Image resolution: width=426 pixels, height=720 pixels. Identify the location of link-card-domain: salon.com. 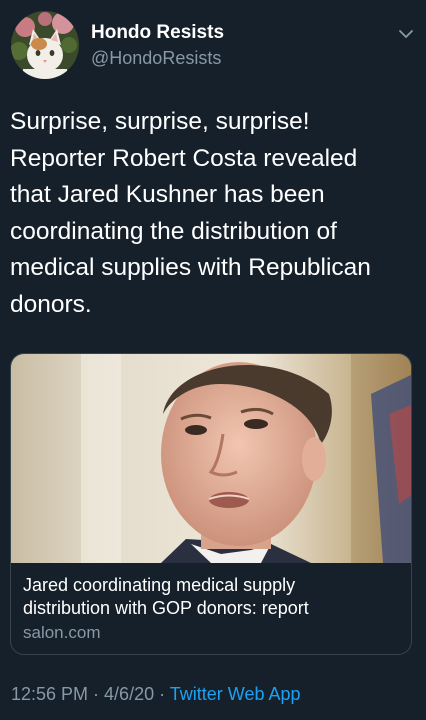
(62, 632).